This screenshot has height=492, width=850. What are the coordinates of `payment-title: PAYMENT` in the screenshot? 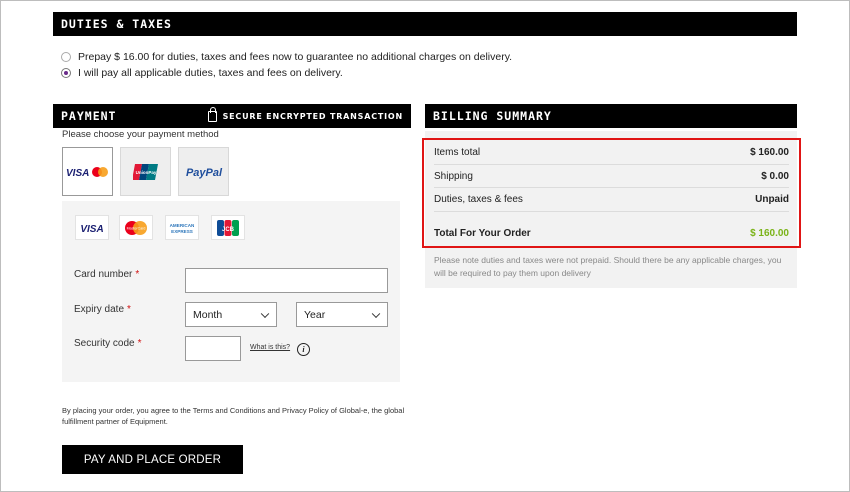 It's located at (89, 116).